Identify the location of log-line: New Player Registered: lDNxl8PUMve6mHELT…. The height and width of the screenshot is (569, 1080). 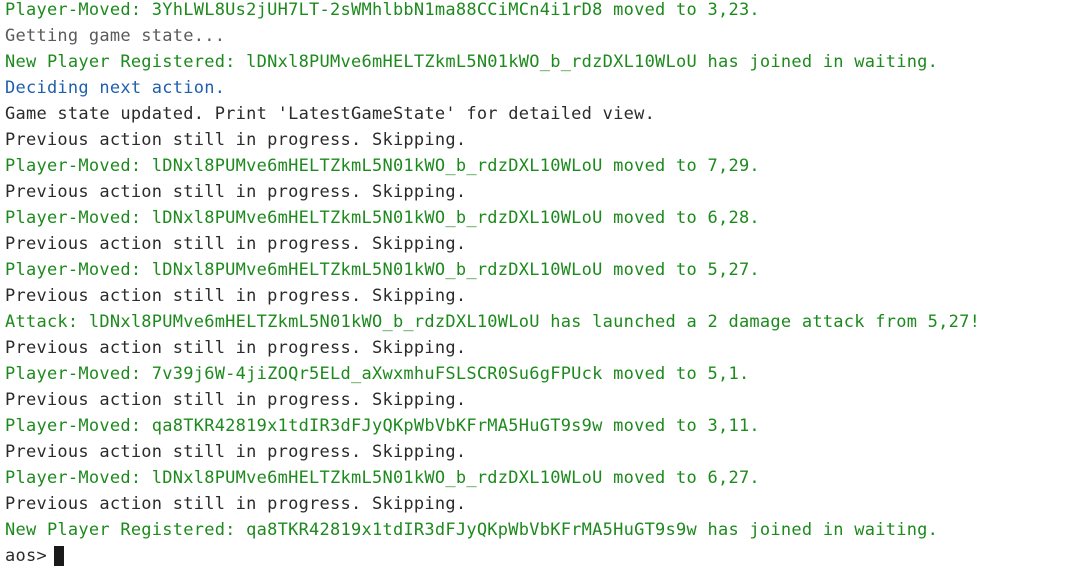
(472, 62).